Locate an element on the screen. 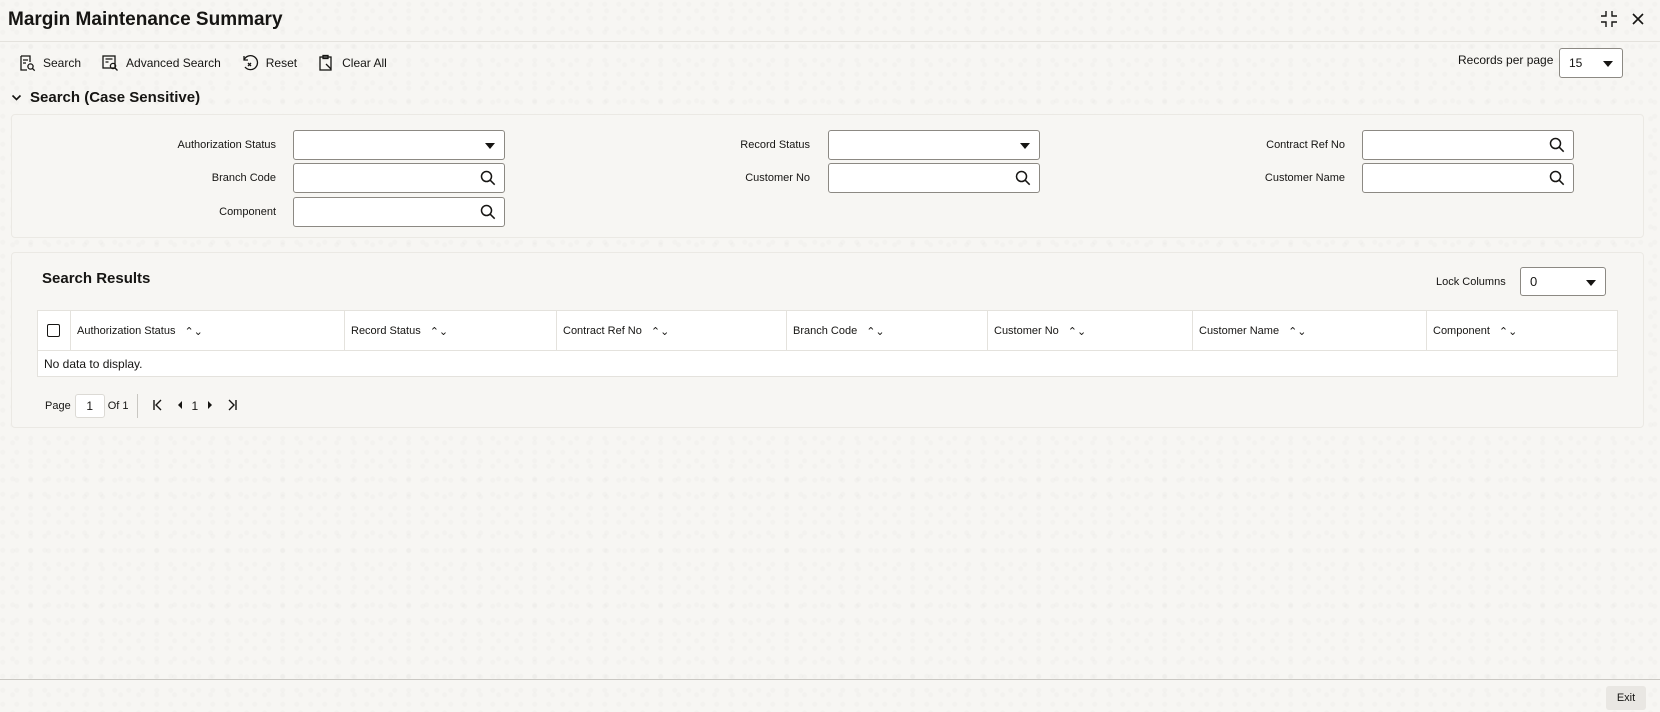 The image size is (1660, 712). advanced-search-icon is located at coordinates (110, 63).